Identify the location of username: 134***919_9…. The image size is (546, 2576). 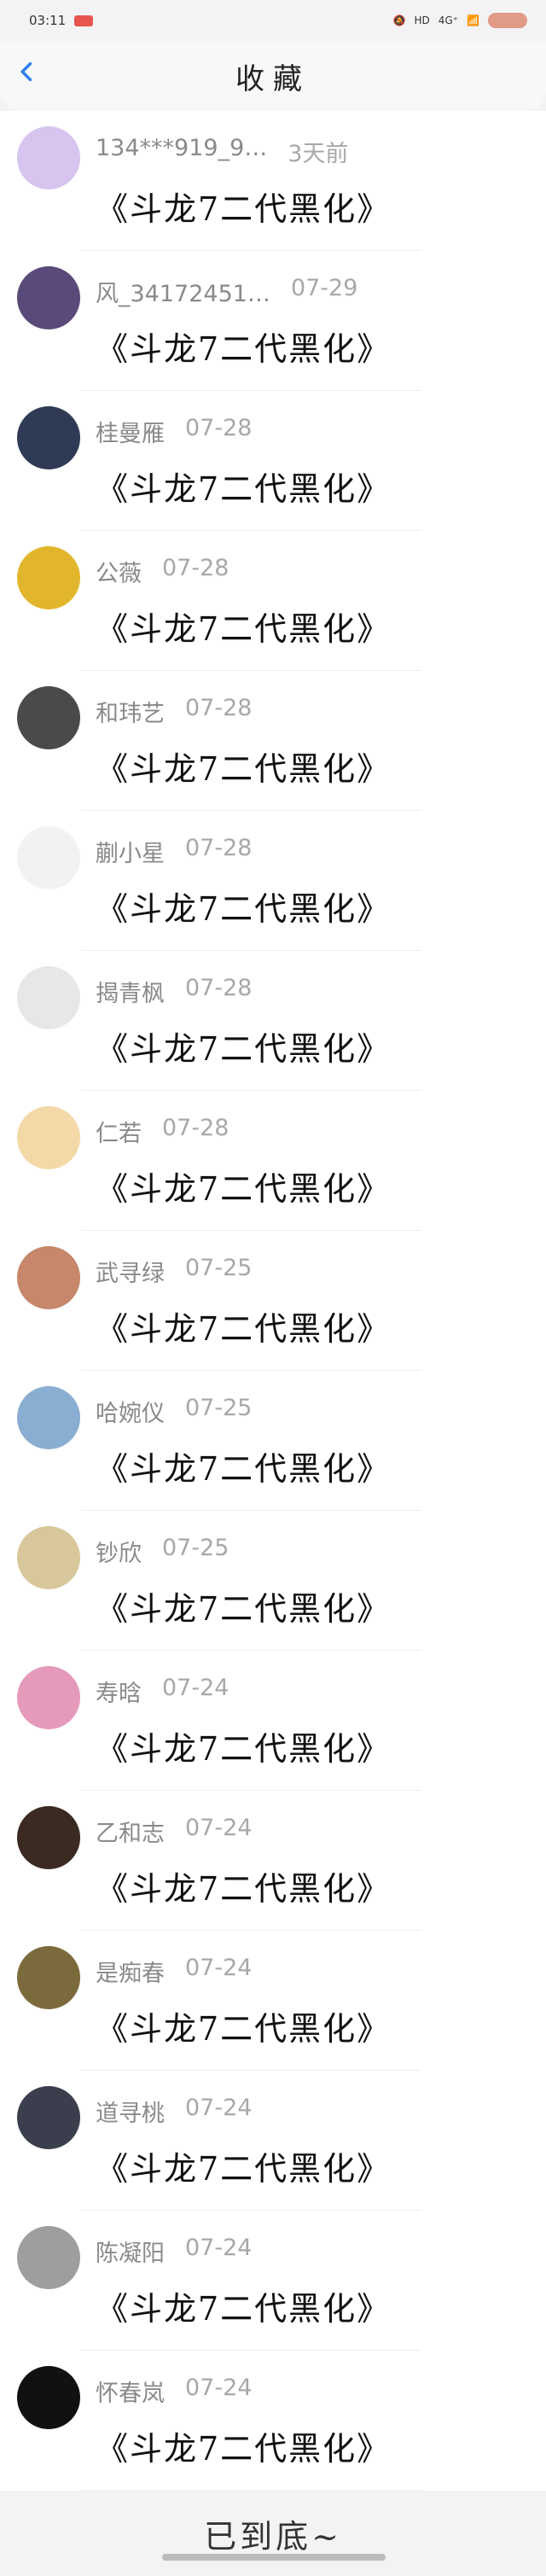
(182, 151).